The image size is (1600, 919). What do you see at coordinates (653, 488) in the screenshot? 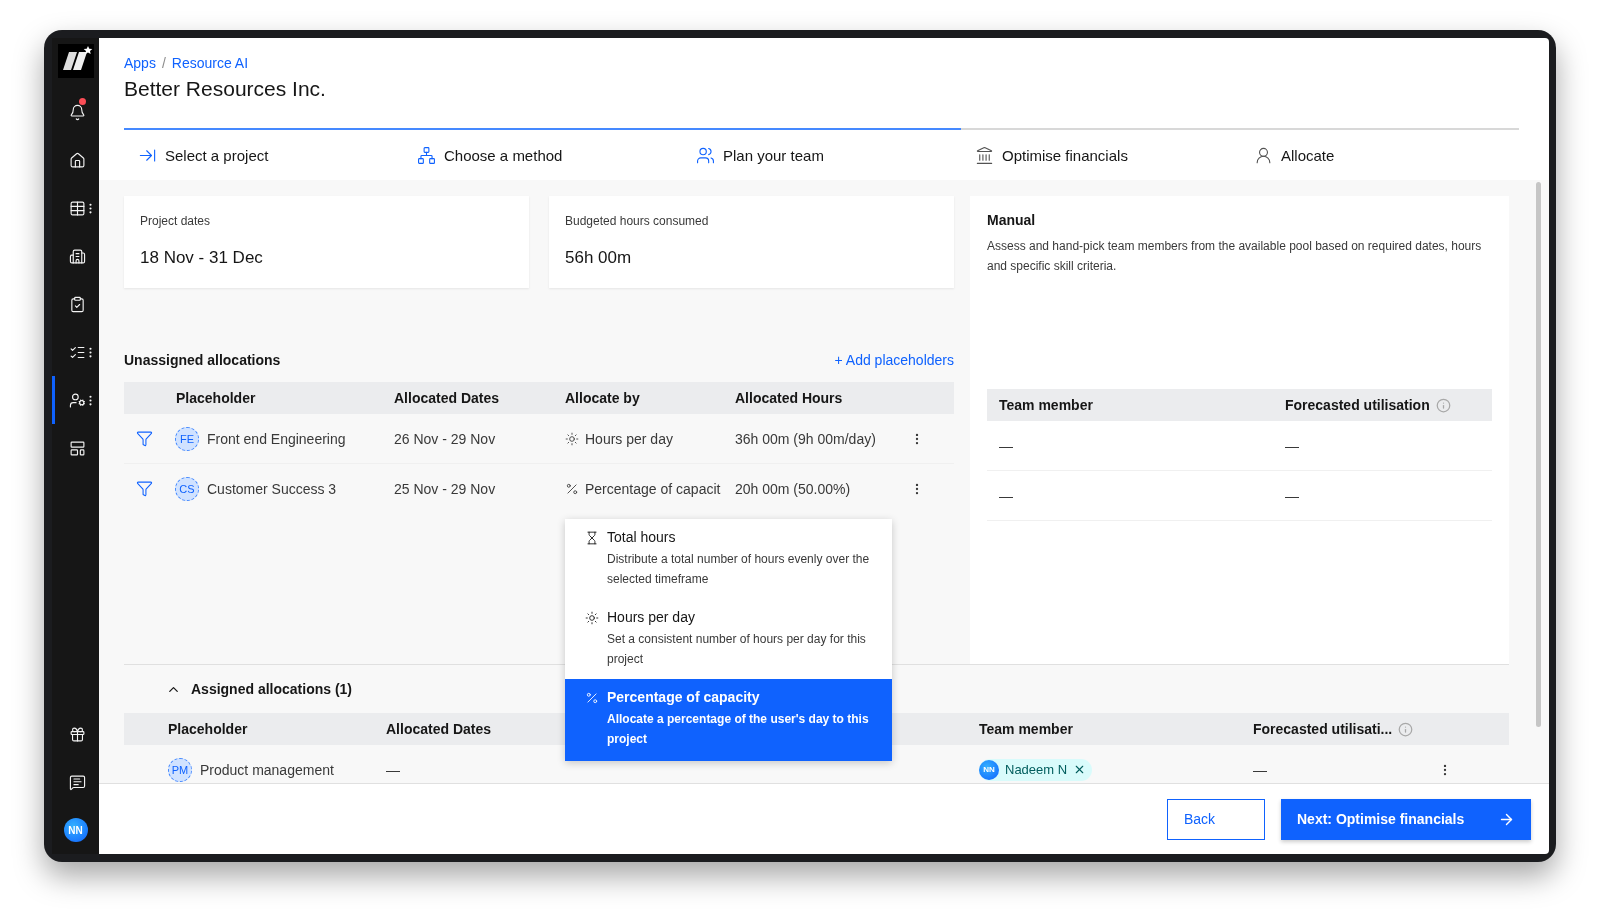
I see `table-cell: Percentage of capacit` at bounding box center [653, 488].